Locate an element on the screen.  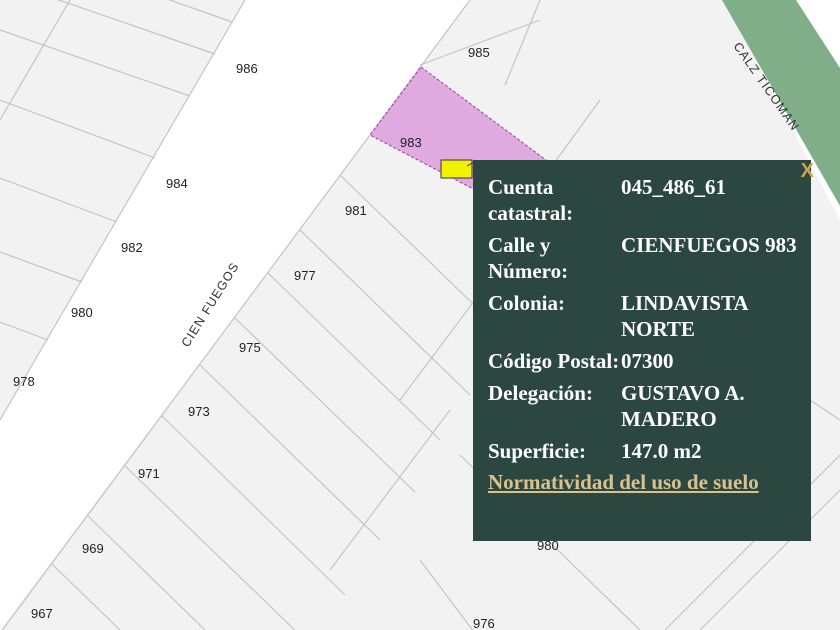
lot-label: 969 is located at coordinates (93, 548).